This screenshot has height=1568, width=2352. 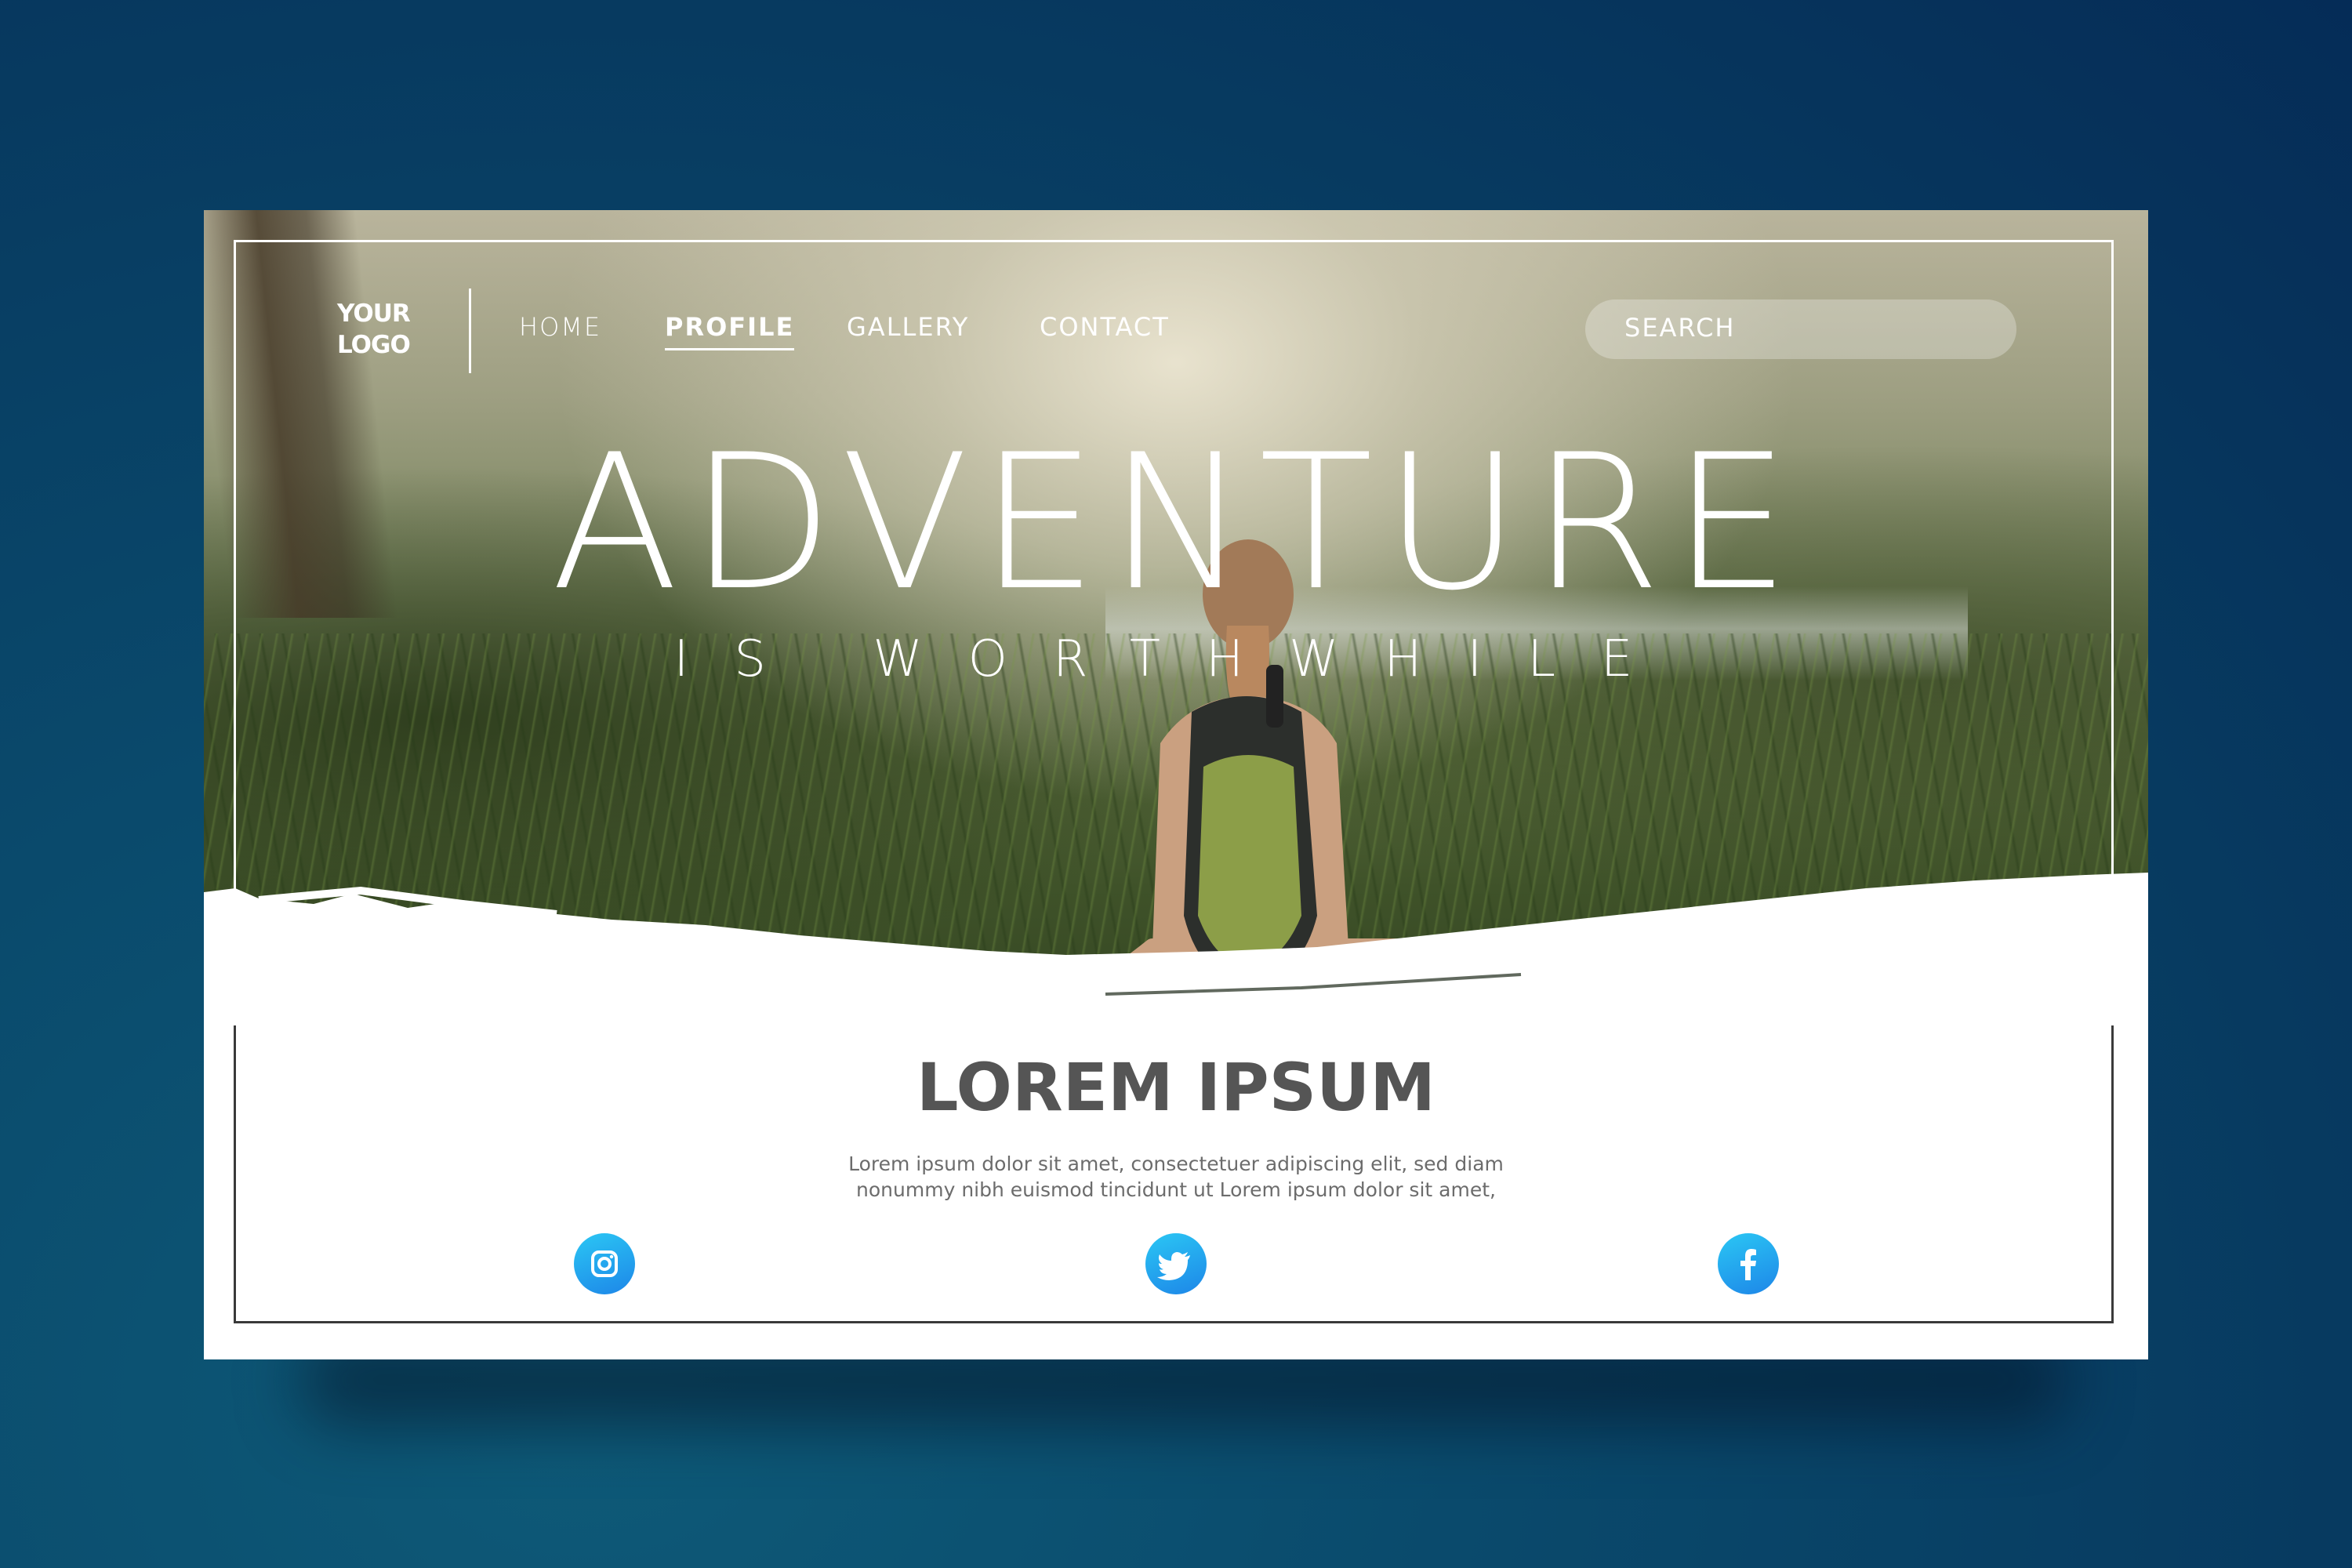 What do you see at coordinates (1680, 328) in the screenshot?
I see `search-placeholder: SEARCH` at bounding box center [1680, 328].